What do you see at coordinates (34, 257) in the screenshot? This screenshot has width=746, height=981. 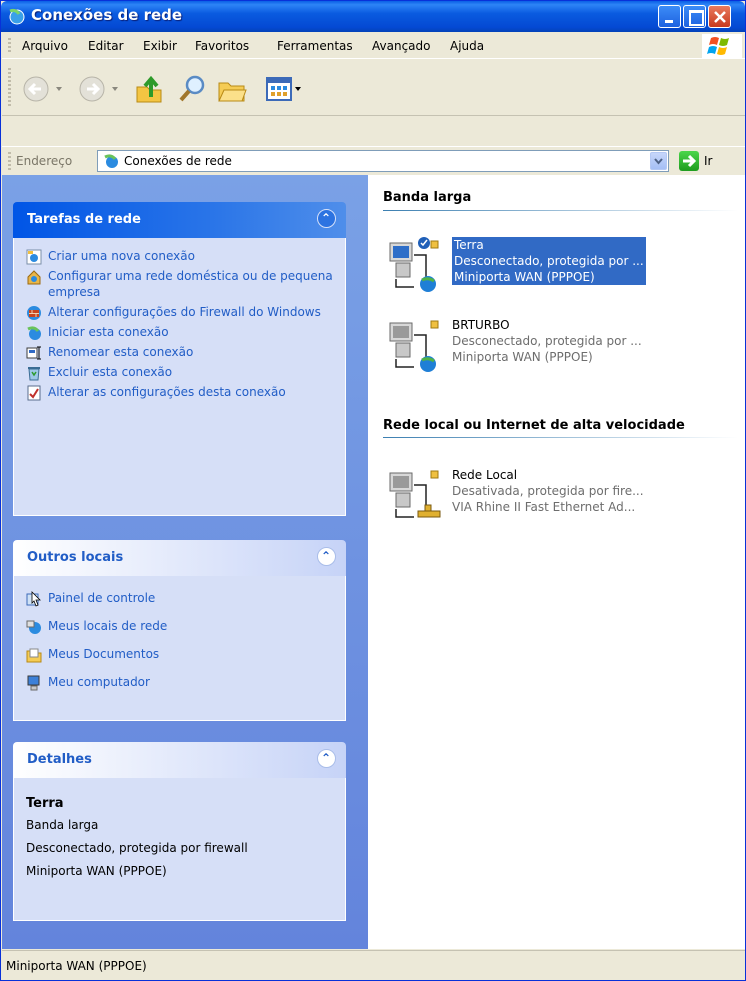 I see `new-connection-icon` at bounding box center [34, 257].